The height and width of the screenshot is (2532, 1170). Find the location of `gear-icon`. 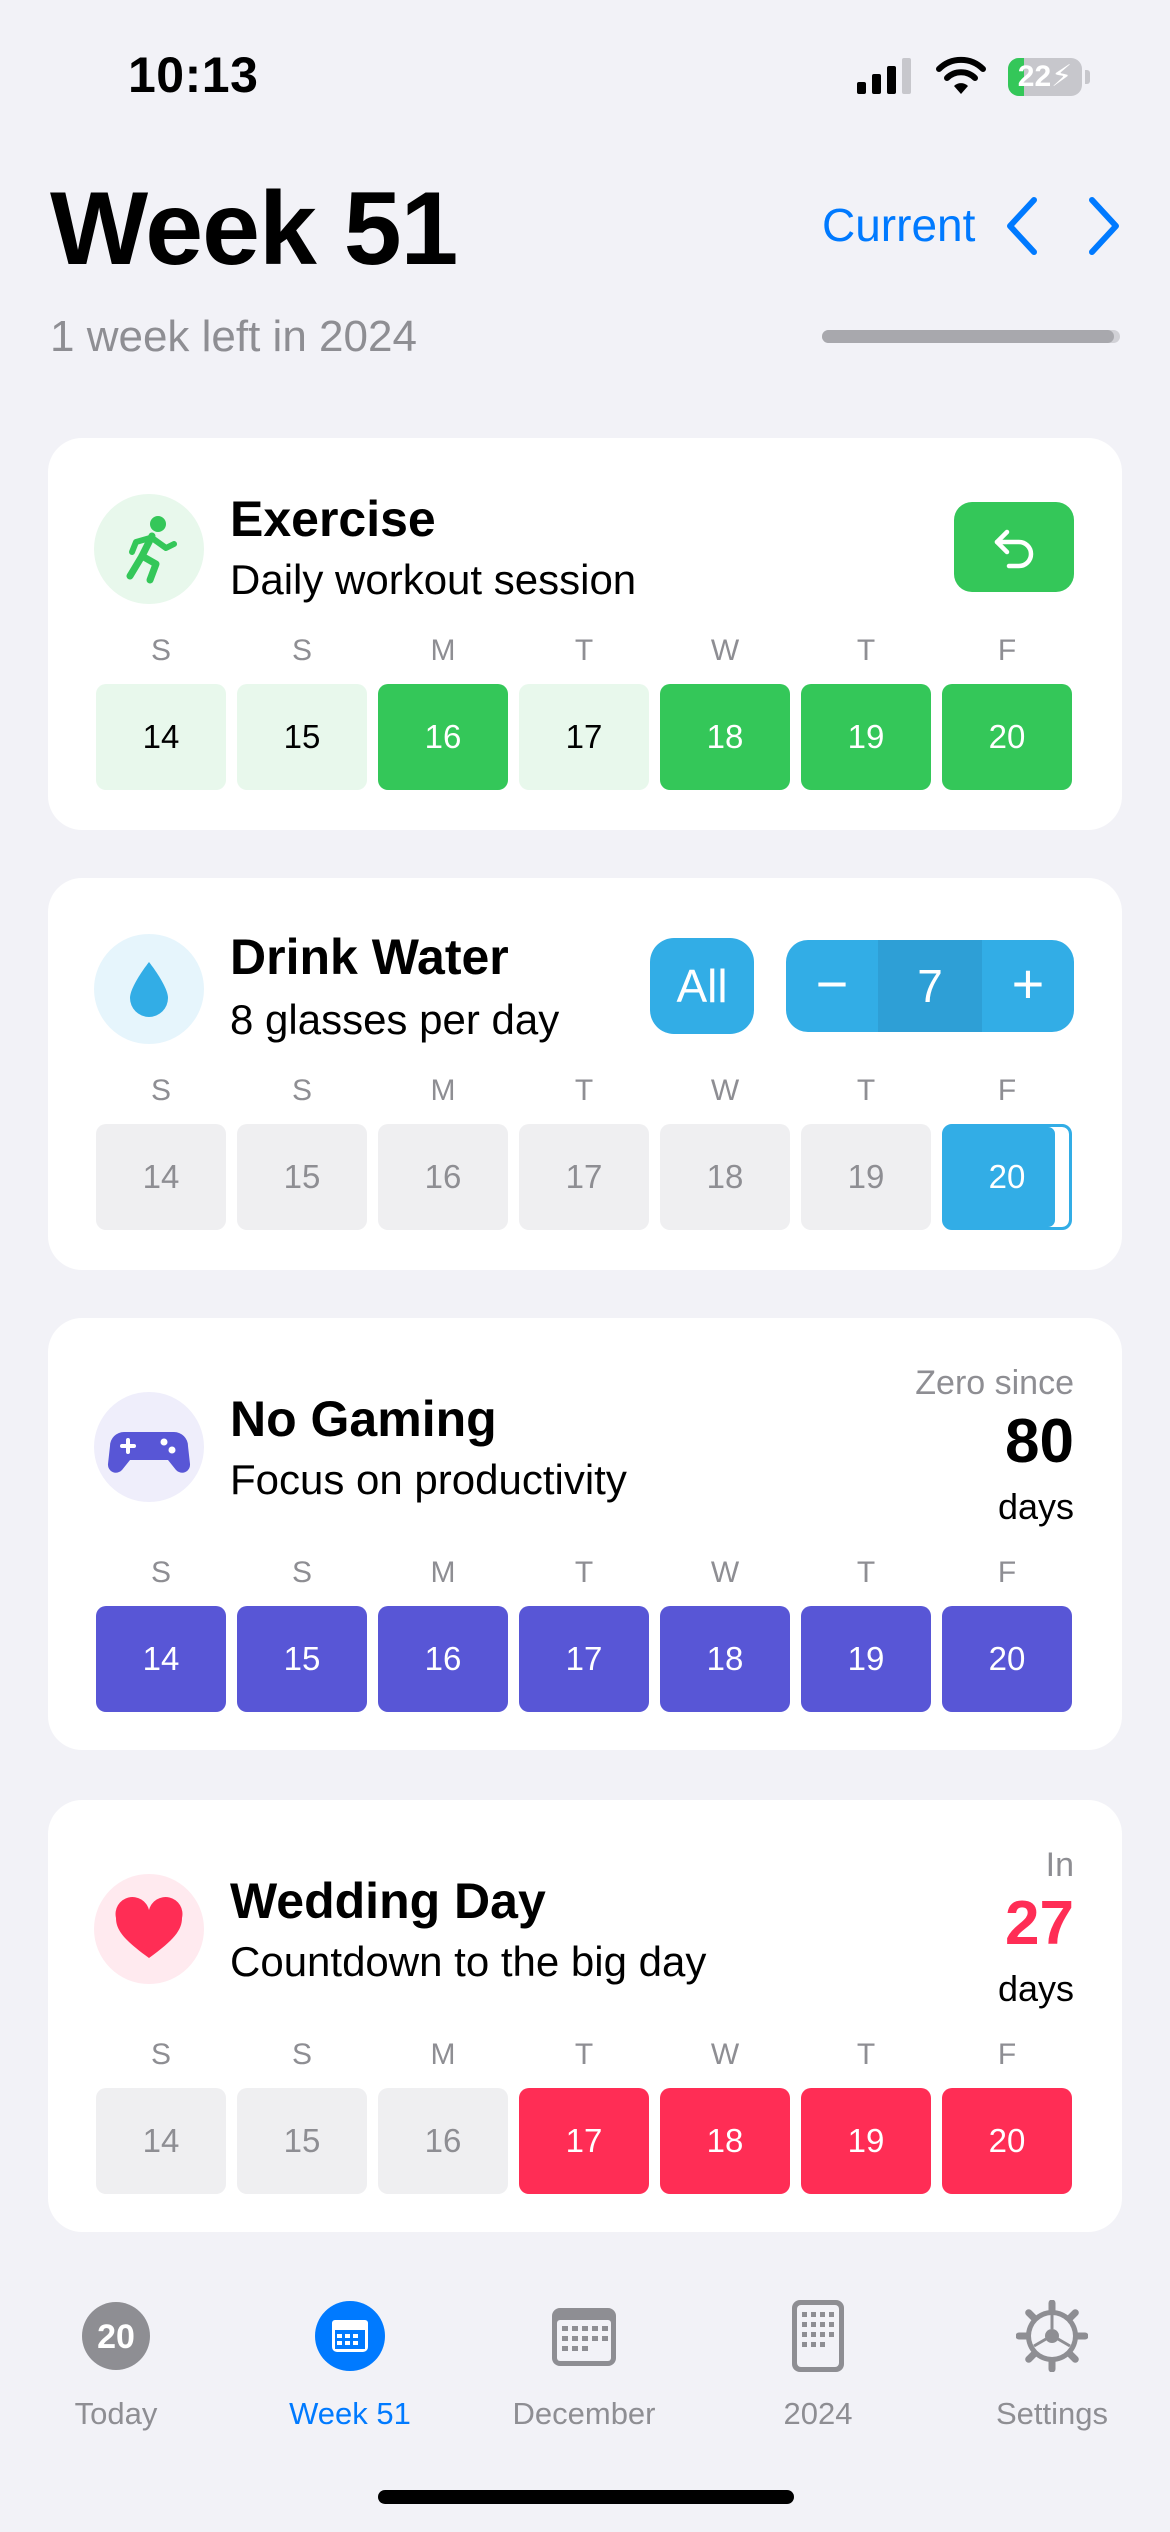

gear-icon is located at coordinates (1052, 2336).